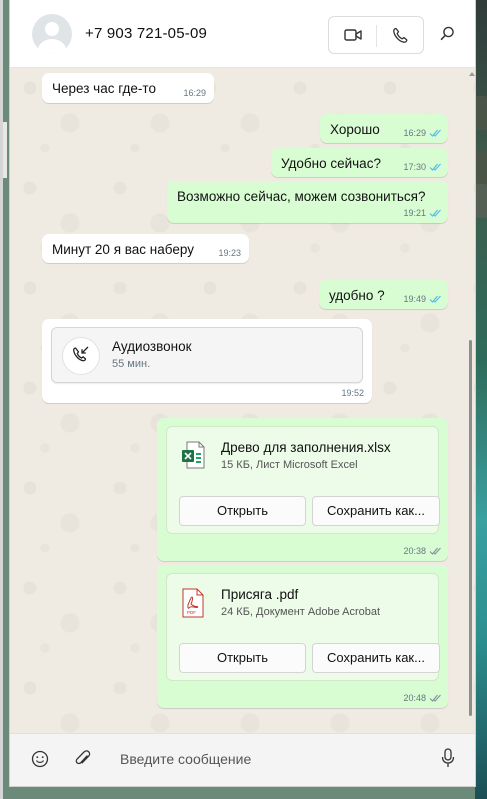 The width and height of the screenshot is (487, 799). What do you see at coordinates (400, 35) in the screenshot?
I see `phone-icon` at bounding box center [400, 35].